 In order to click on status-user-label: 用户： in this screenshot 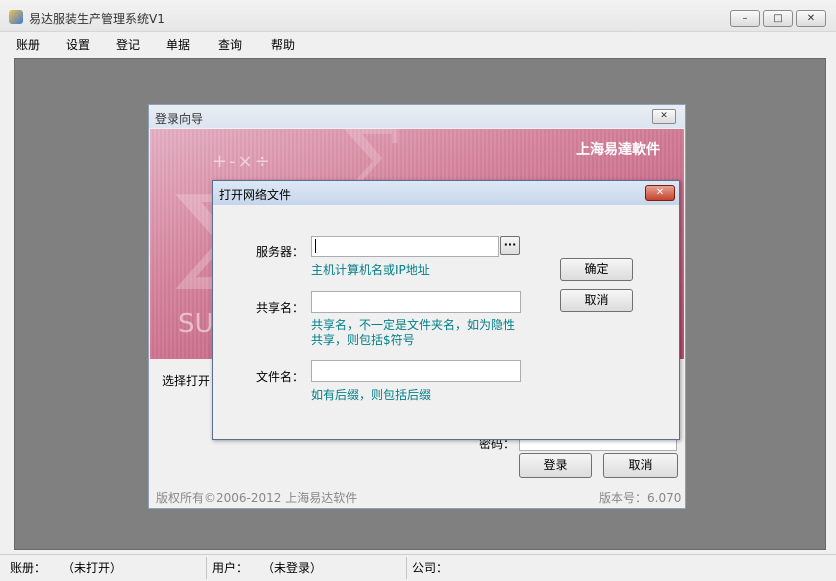, I will do `click(230, 568)`.